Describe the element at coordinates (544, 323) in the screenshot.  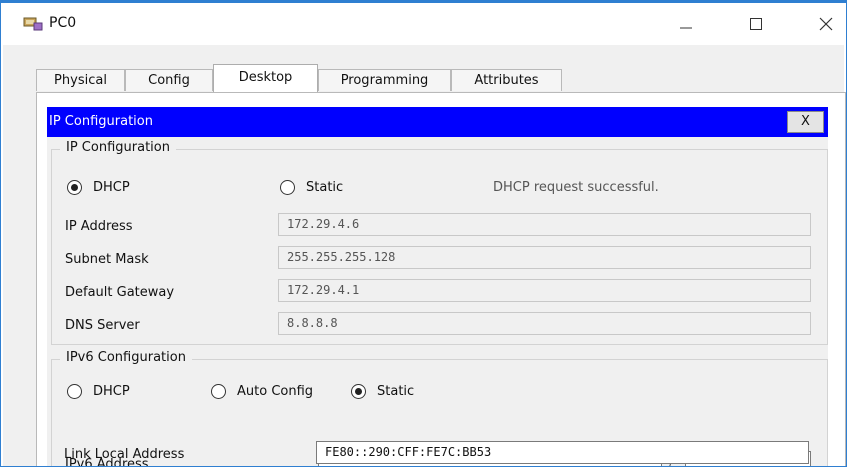
I see `dns-server-field: 8.8.8.8` at that location.